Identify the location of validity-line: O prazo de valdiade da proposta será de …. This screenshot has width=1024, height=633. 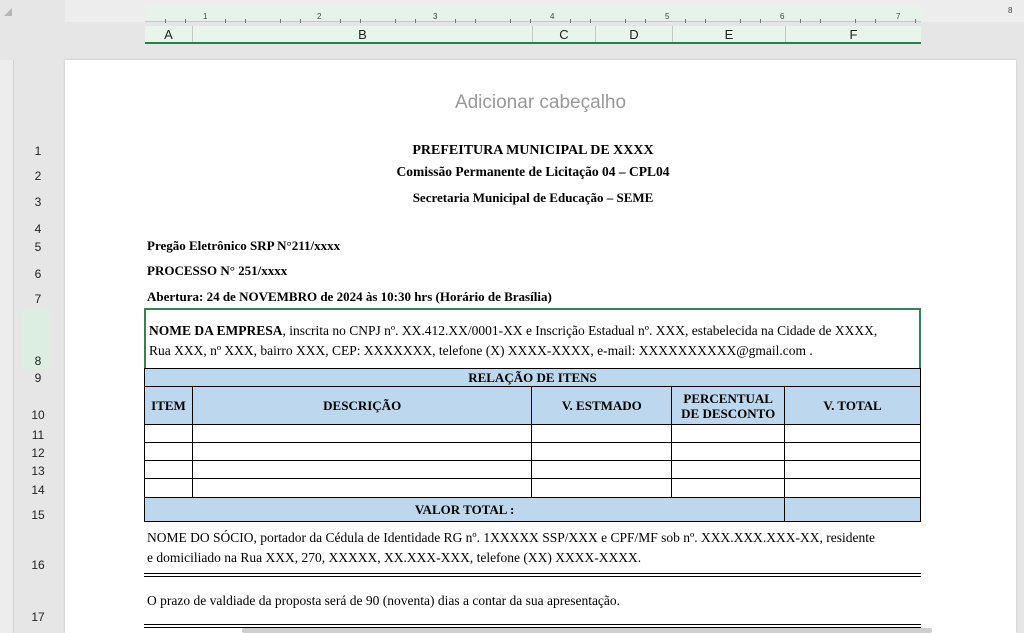
(383, 601).